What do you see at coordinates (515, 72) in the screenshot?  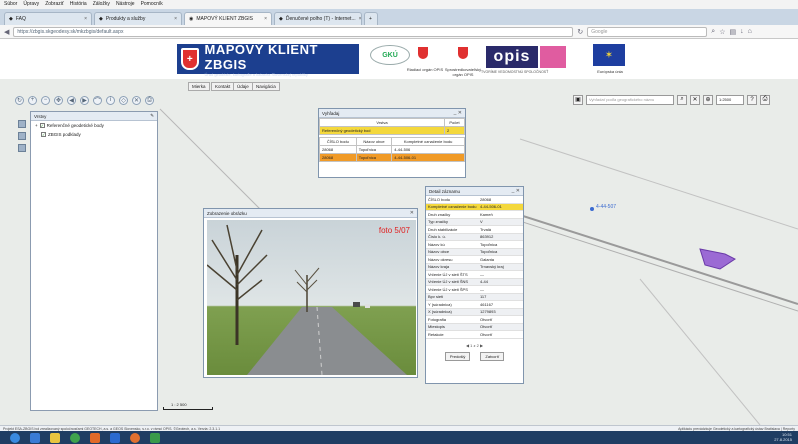 I see `opis-subtitle: TVORÍME VEDOMOSTNÚ SPOLOČNOSŤ` at bounding box center [515, 72].